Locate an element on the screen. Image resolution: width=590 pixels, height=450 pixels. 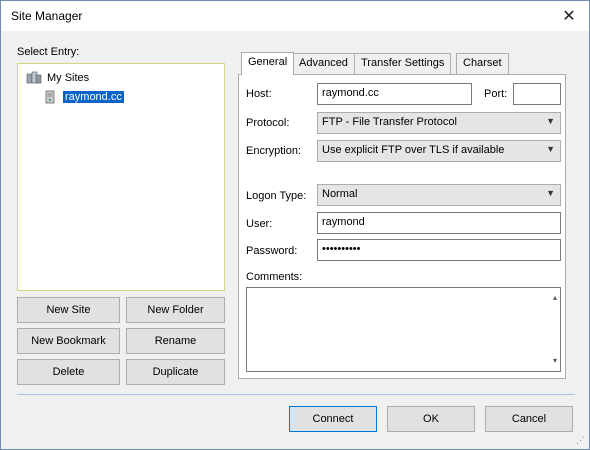
new-site-button: New Site is located at coordinates (68, 310).